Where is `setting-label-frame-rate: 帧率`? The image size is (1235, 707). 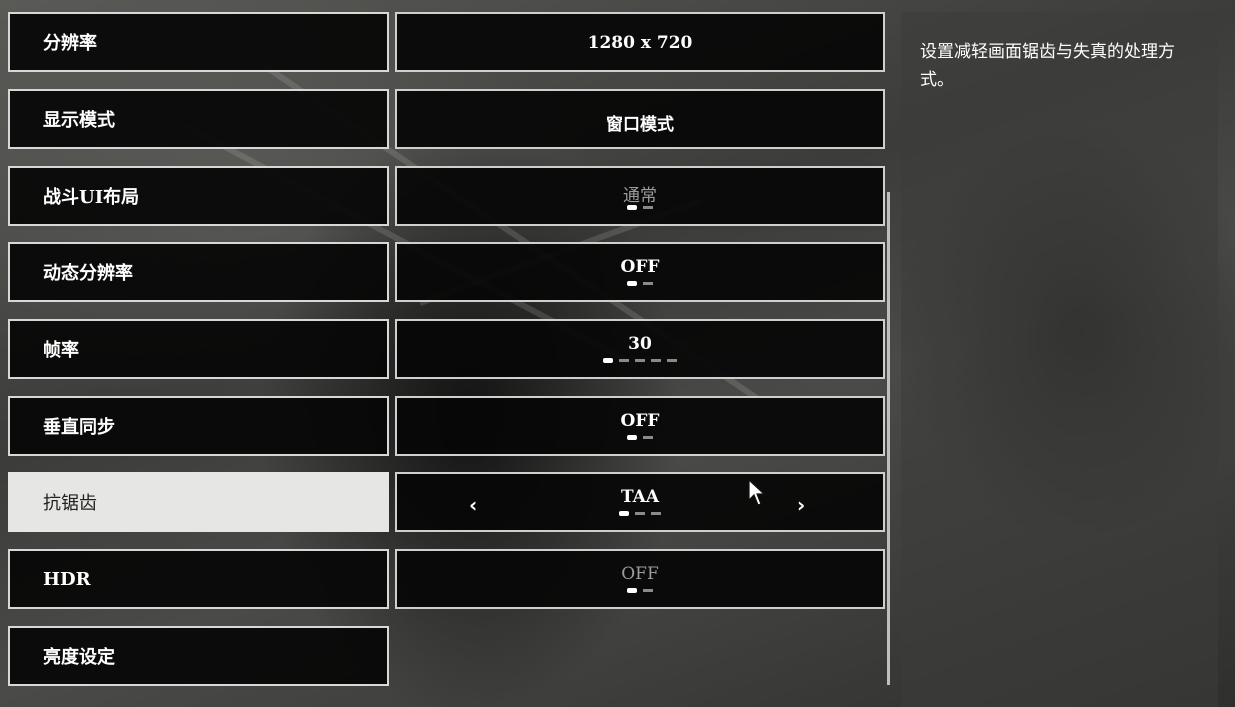 setting-label-frame-rate: 帧率 is located at coordinates (198, 349).